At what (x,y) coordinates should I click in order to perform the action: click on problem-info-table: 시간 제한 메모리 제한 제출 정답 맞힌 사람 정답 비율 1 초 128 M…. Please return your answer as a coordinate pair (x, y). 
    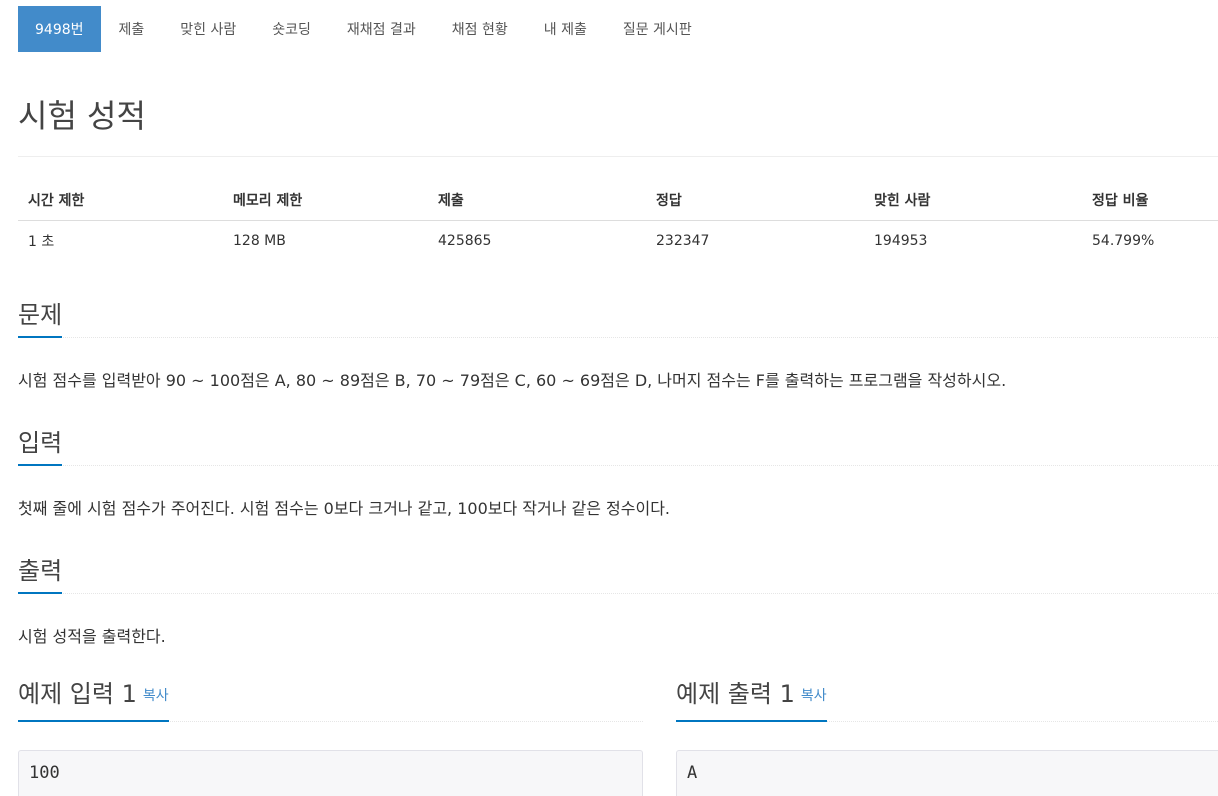
    Looking at the image, I should click on (618, 220).